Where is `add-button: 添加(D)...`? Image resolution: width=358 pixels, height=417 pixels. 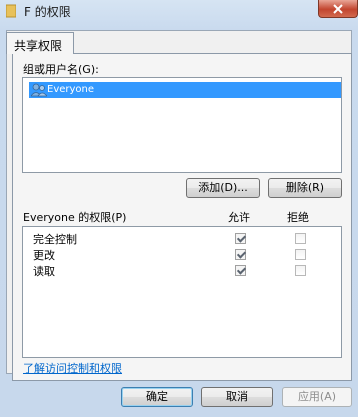
add-button: 添加(D)... is located at coordinates (223, 188).